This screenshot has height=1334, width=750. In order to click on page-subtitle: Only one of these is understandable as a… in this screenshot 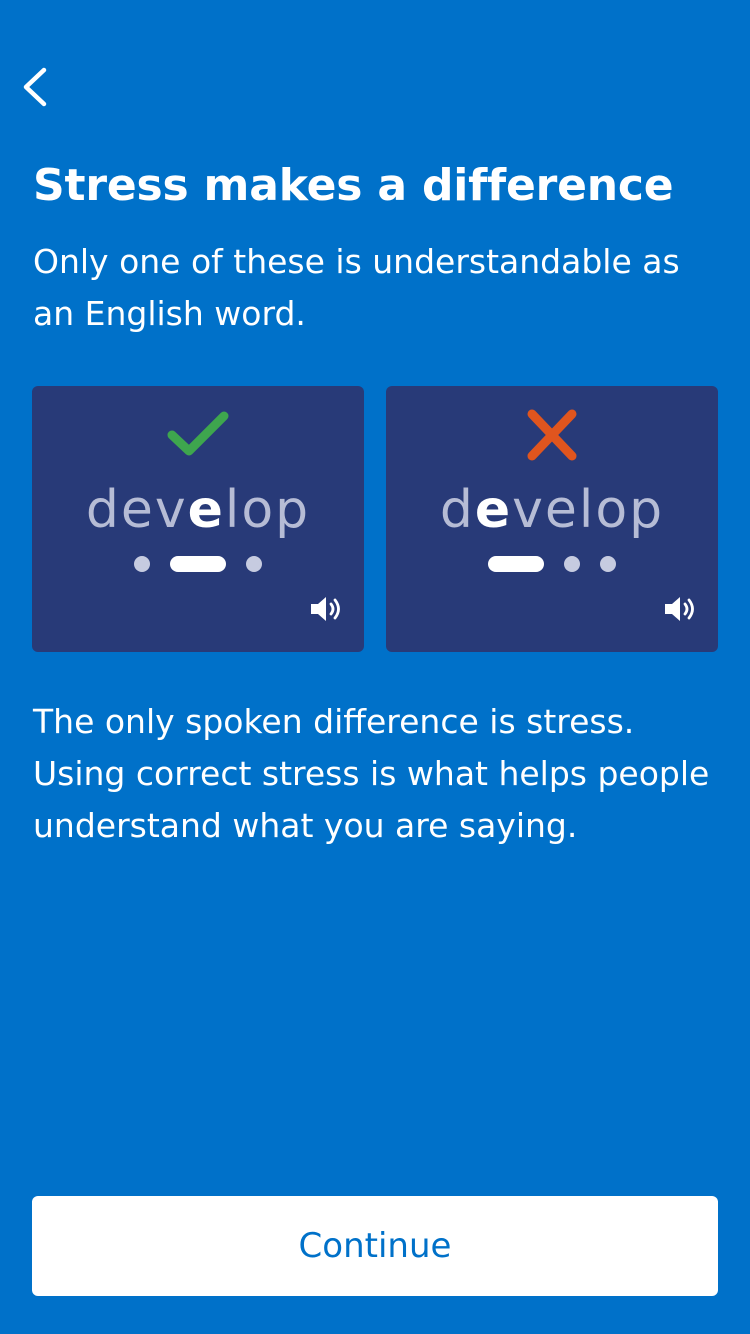, I will do `click(356, 287)`.